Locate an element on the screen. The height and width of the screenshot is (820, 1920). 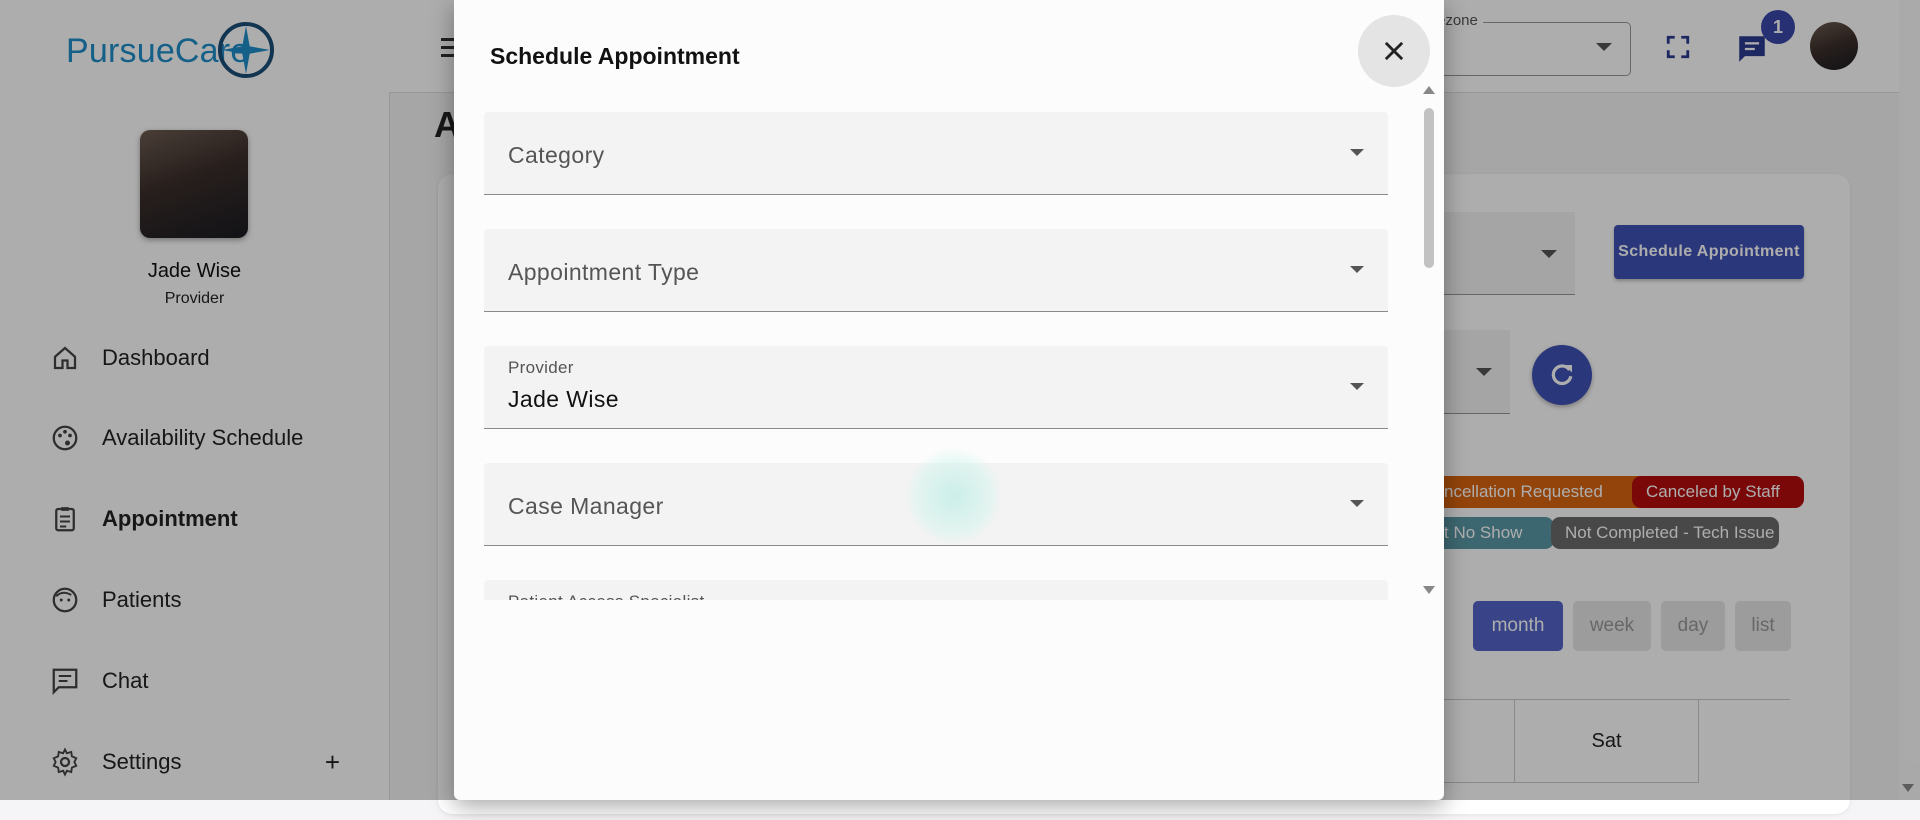
scroll-thumb is located at coordinates (1429, 188).